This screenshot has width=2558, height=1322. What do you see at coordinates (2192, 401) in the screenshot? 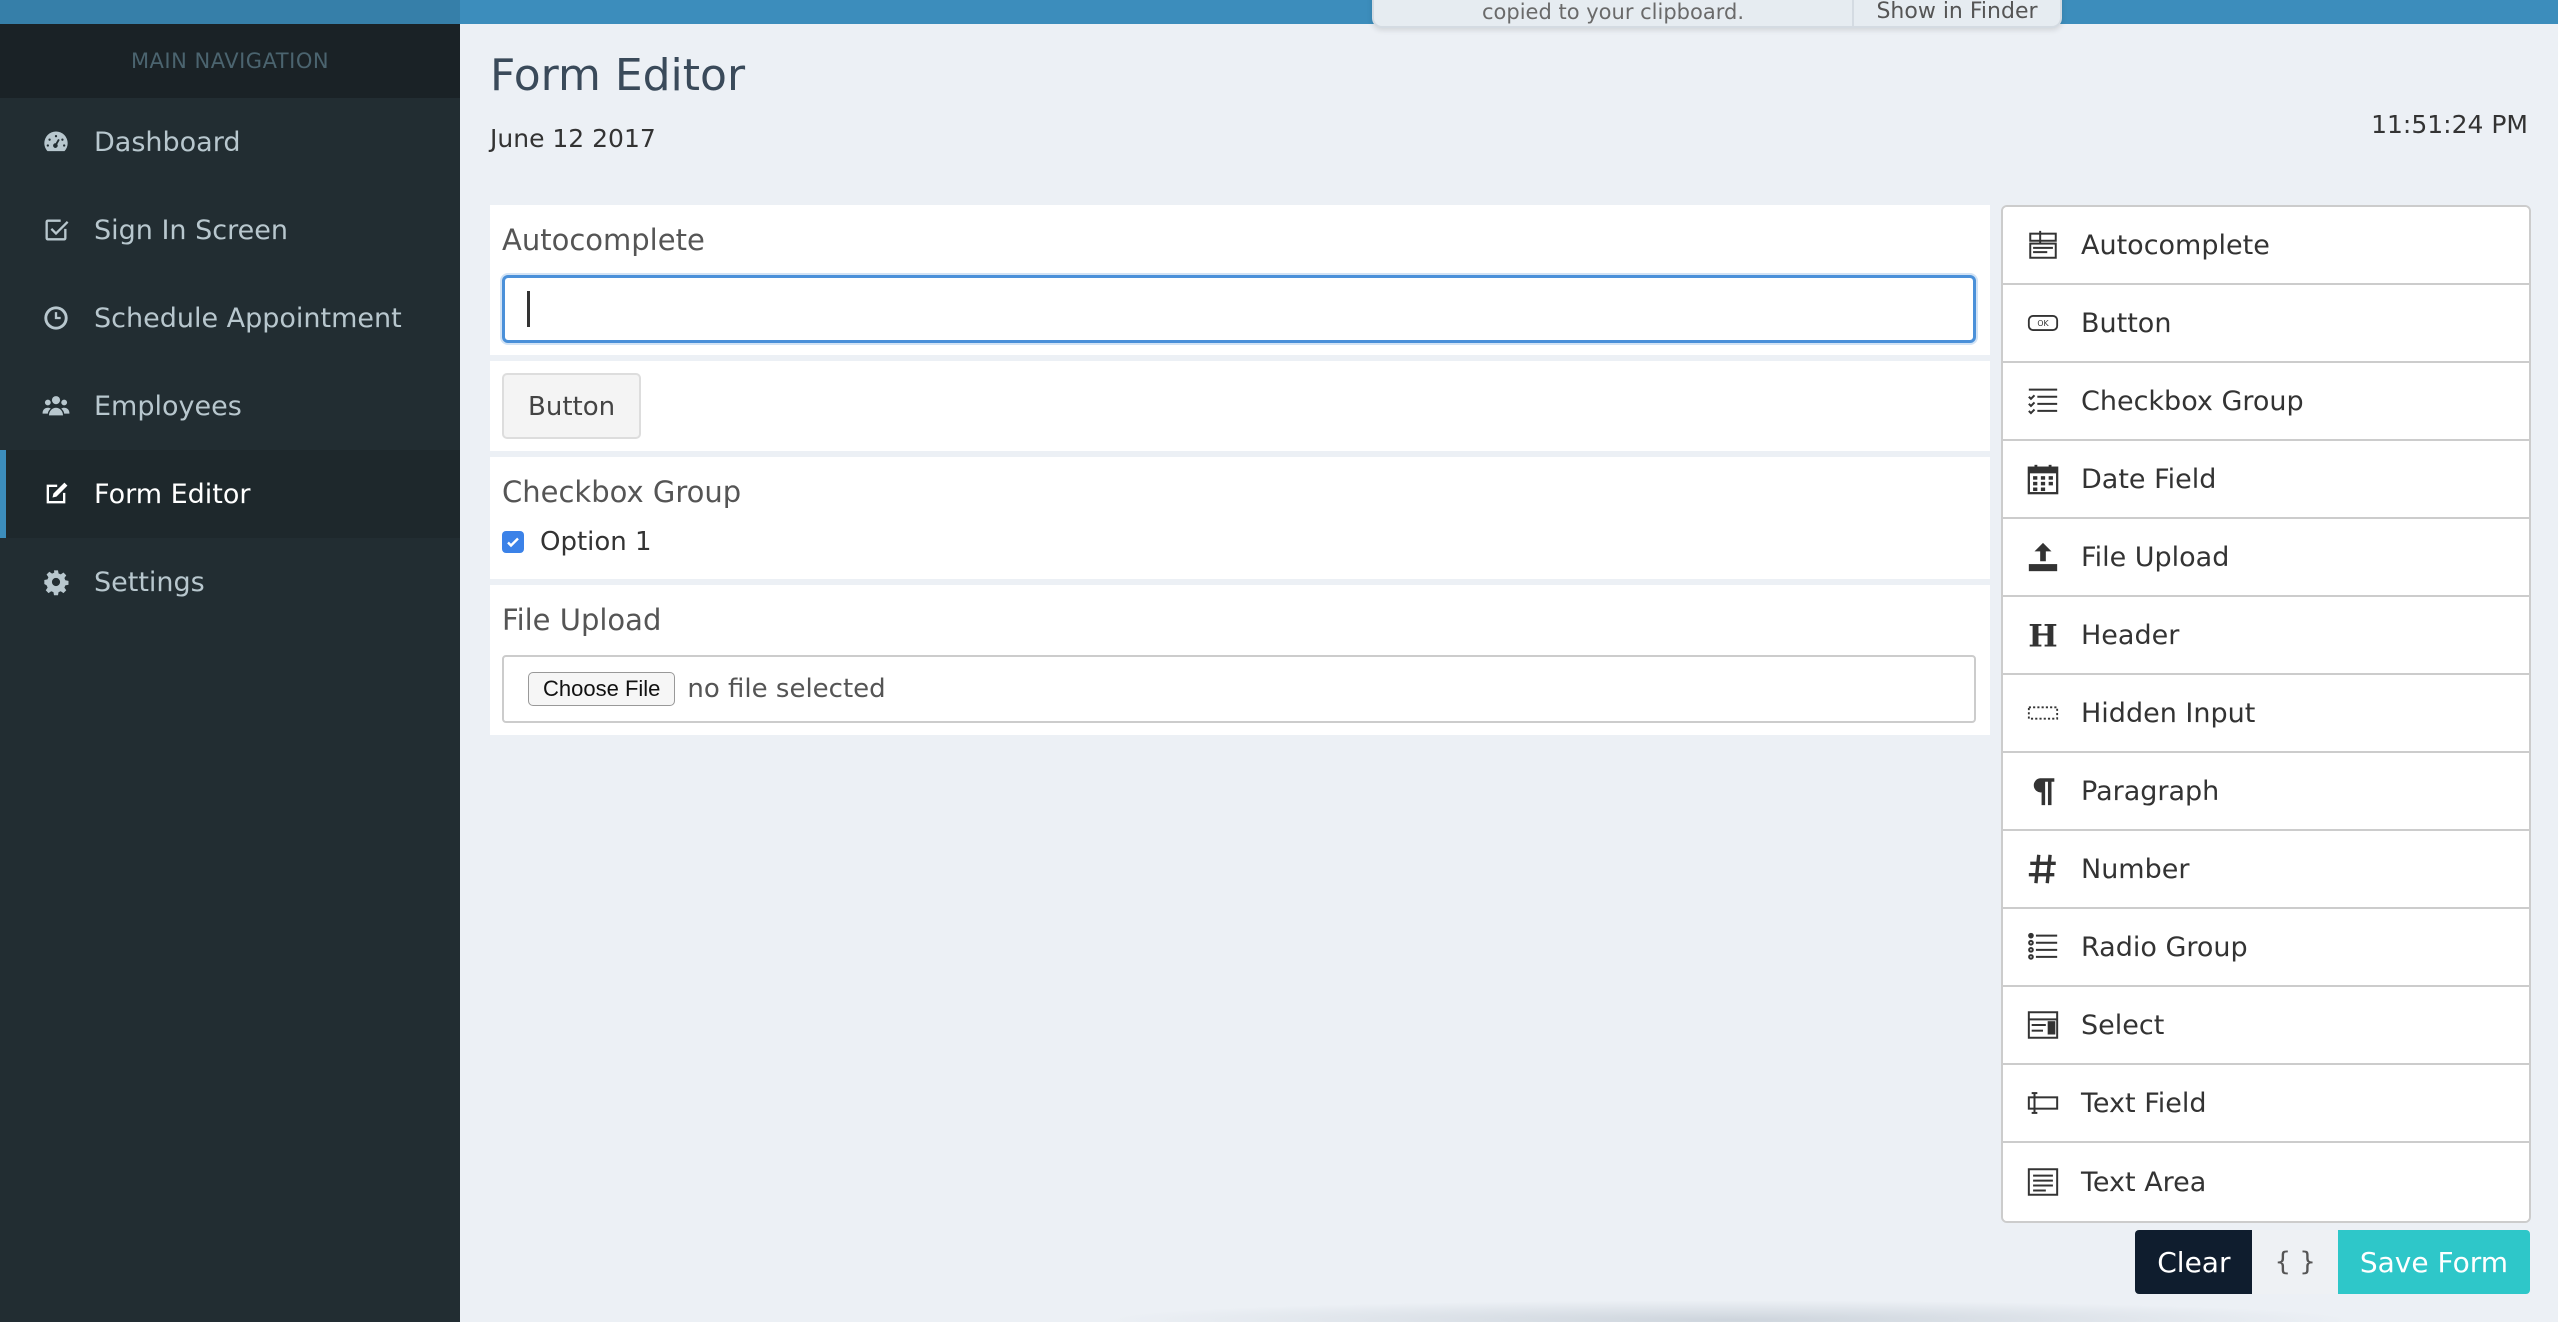
I see `palette-item-label: Checkbox Group` at bounding box center [2192, 401].